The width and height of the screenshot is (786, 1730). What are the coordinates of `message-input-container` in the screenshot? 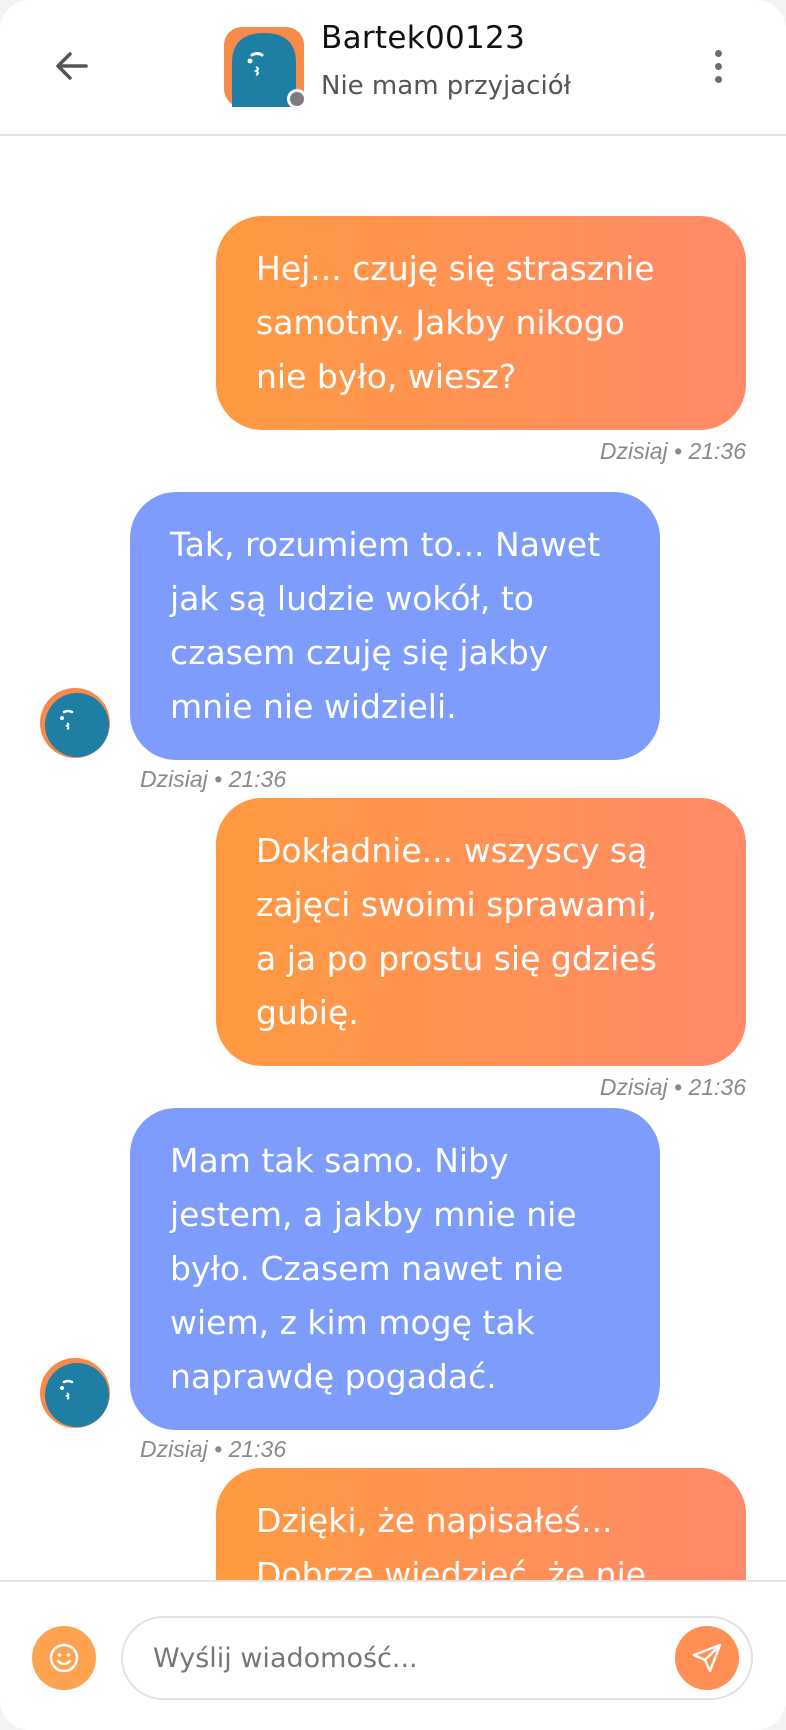 It's located at (437, 1658).